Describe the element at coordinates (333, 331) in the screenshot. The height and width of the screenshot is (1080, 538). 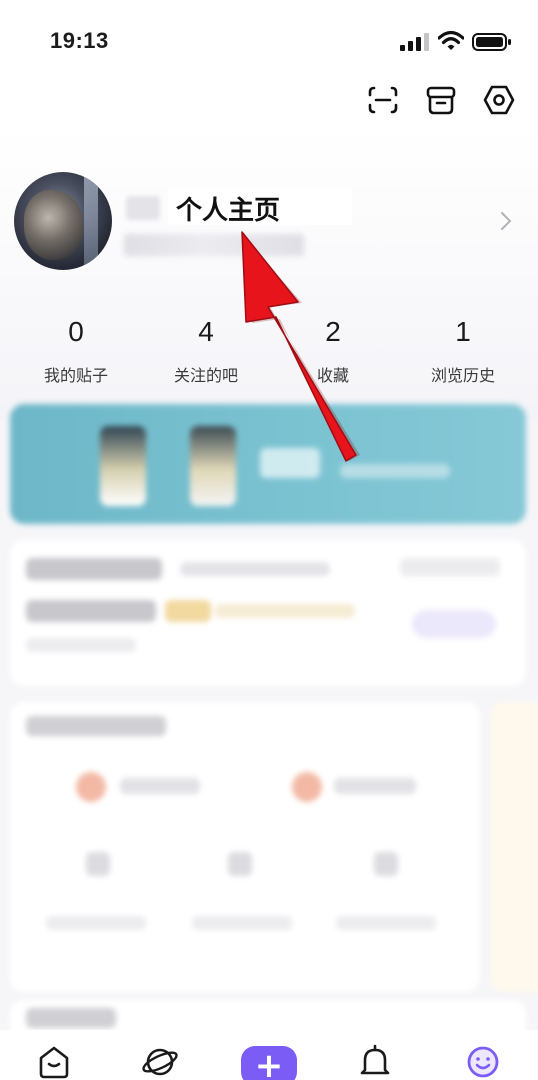
I see `stat-count: 2` at that location.